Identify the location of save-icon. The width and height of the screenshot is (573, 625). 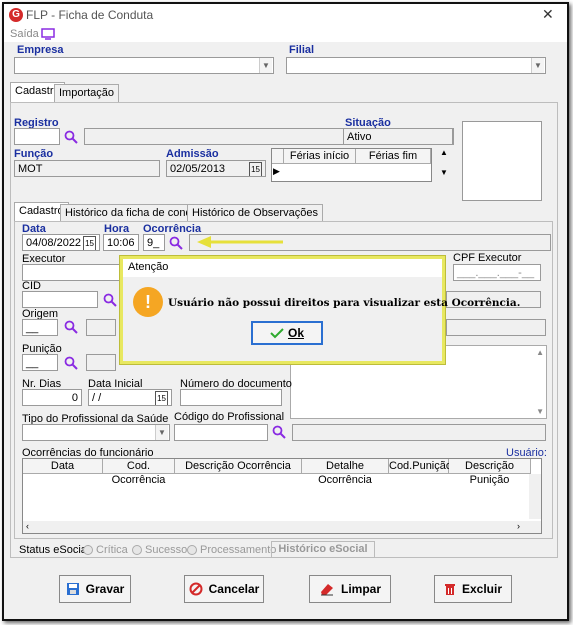
(72, 589).